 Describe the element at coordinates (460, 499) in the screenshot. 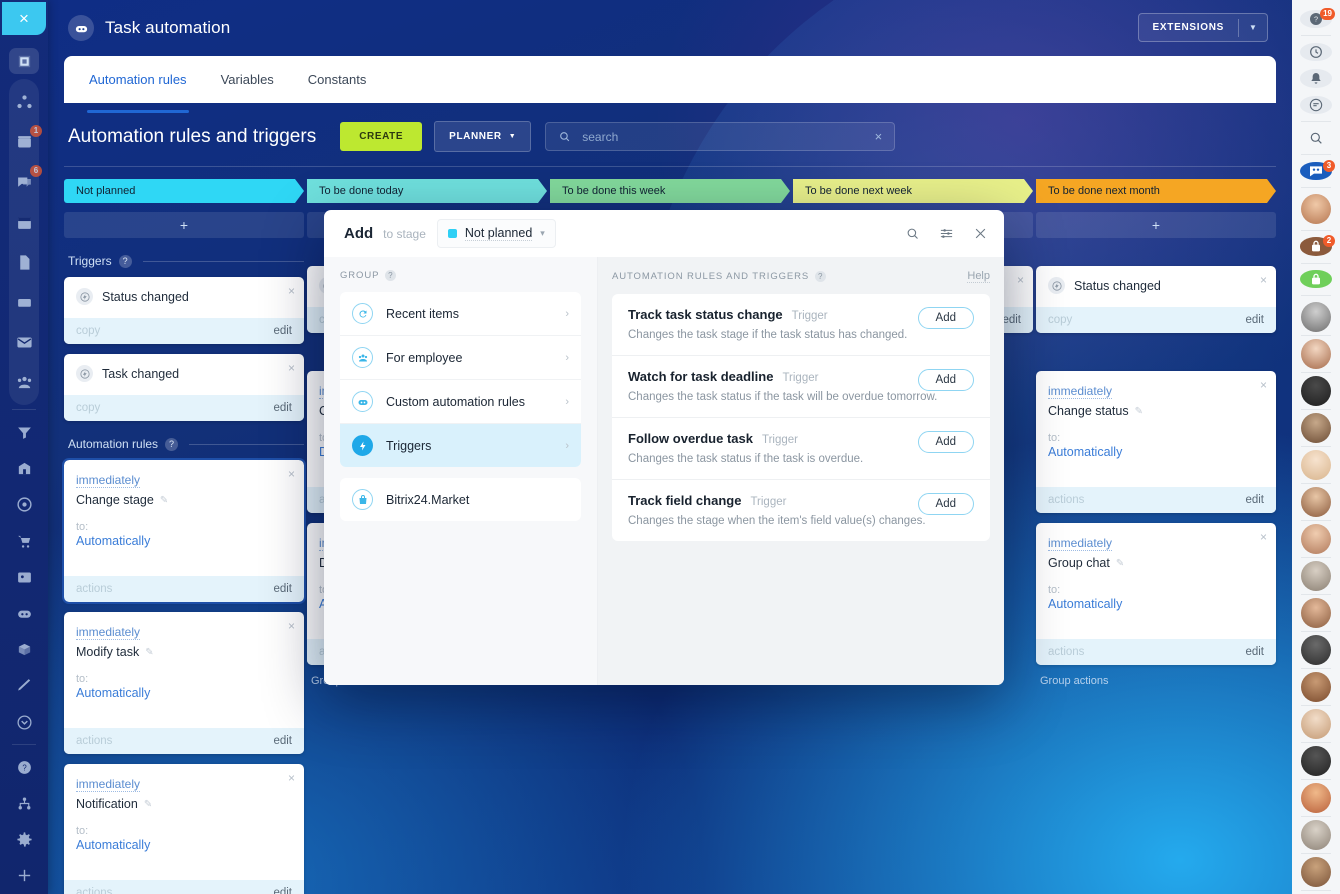

I see `group-item-bitrix24-market: Bitrix24.Market` at that location.